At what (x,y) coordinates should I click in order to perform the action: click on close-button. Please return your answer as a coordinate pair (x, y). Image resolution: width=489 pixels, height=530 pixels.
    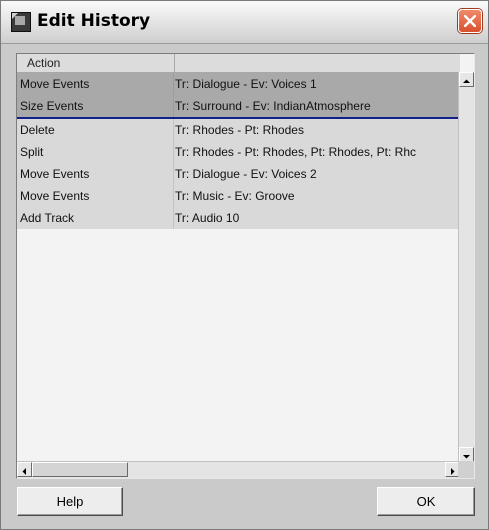
    Looking at the image, I should click on (470, 21).